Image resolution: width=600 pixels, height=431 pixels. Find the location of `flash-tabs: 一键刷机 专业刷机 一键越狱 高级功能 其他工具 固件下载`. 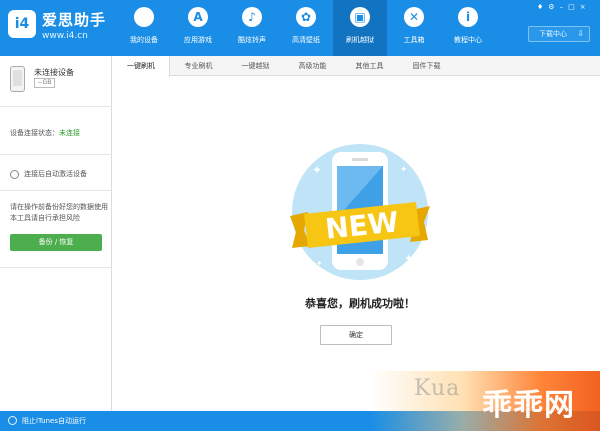

flash-tabs: 一键刷机 专业刷机 一键越狱 高级功能 其他工具 固件下载 is located at coordinates (356, 66).